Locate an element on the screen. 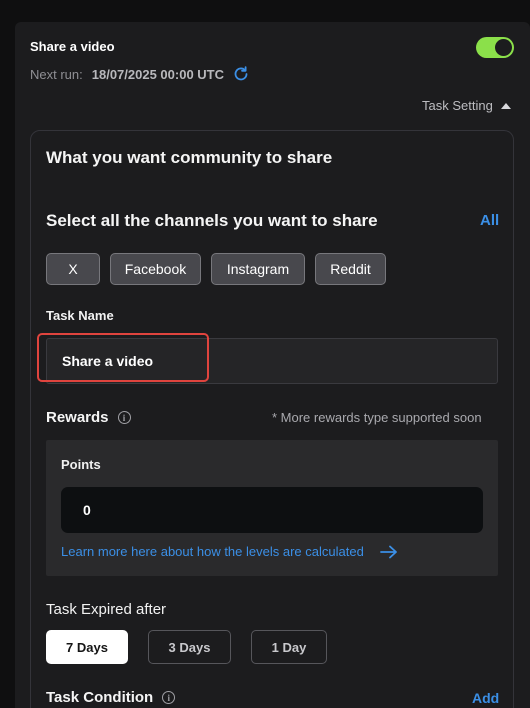 This screenshot has width=530, height=708. channel-x-button: X is located at coordinates (73, 269).